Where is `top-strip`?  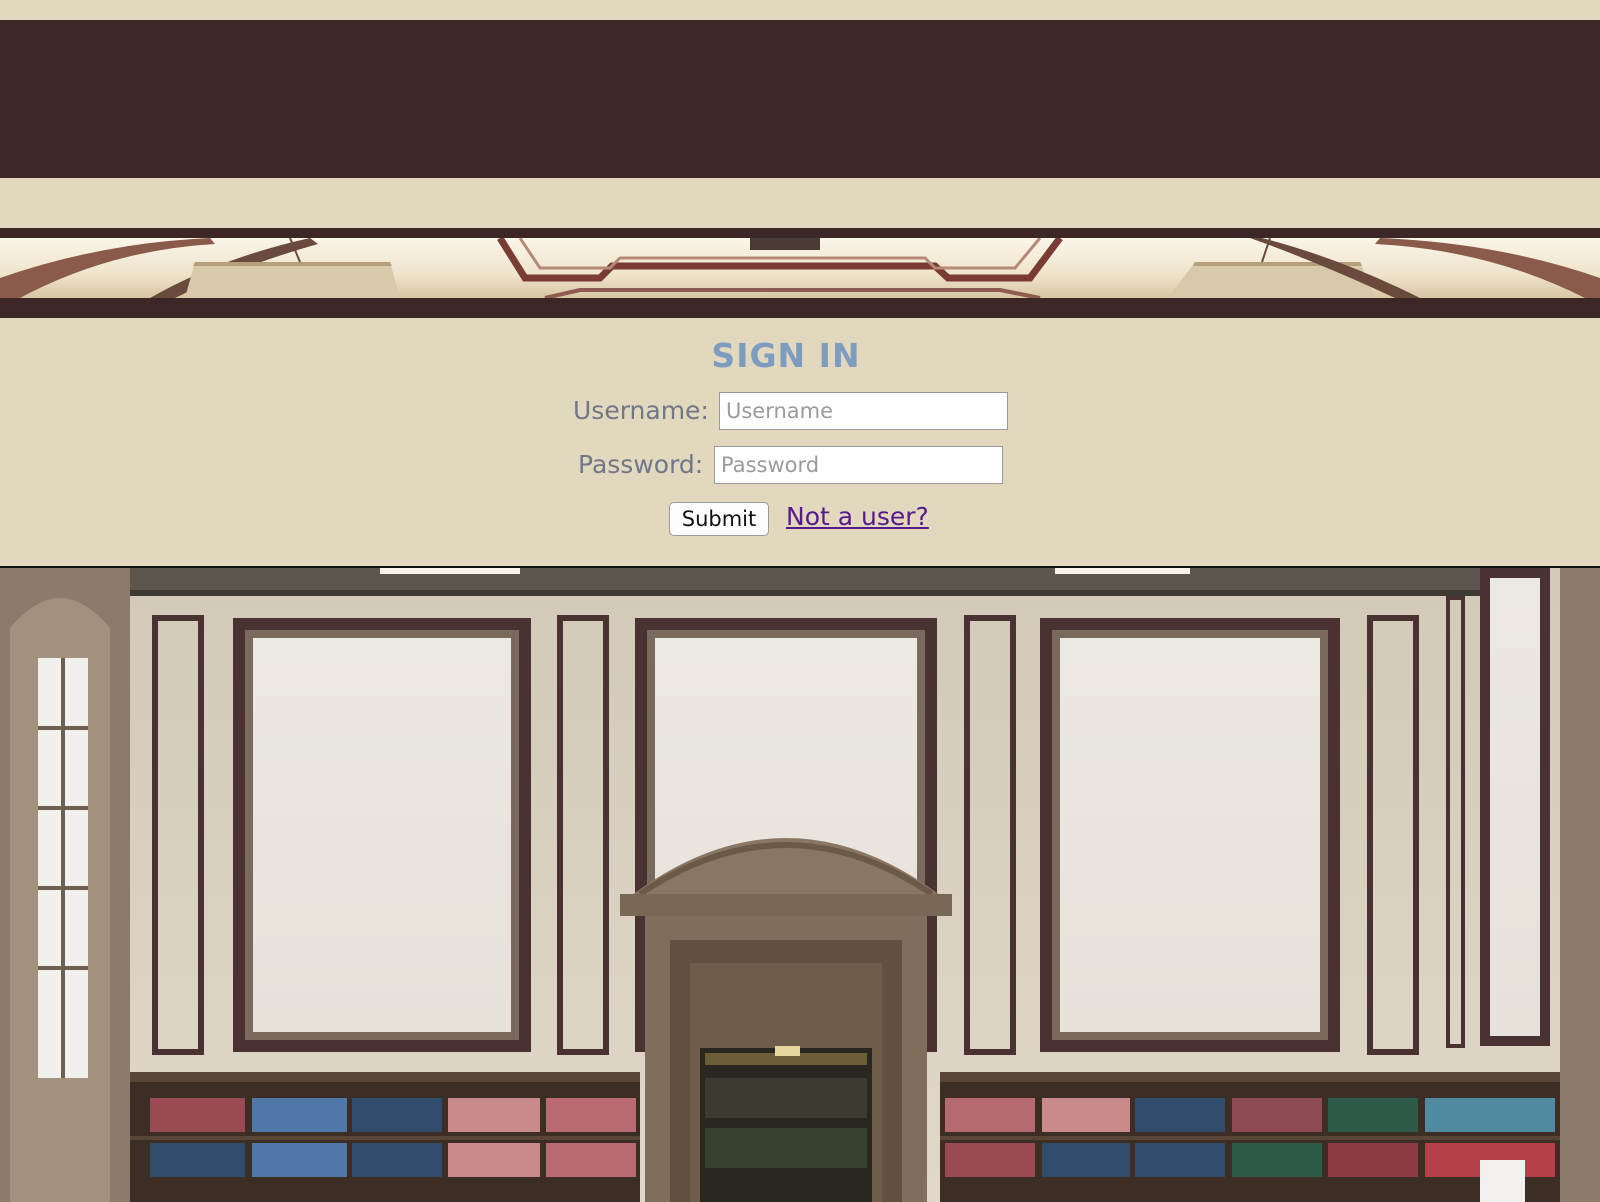
top-strip is located at coordinates (800, 10).